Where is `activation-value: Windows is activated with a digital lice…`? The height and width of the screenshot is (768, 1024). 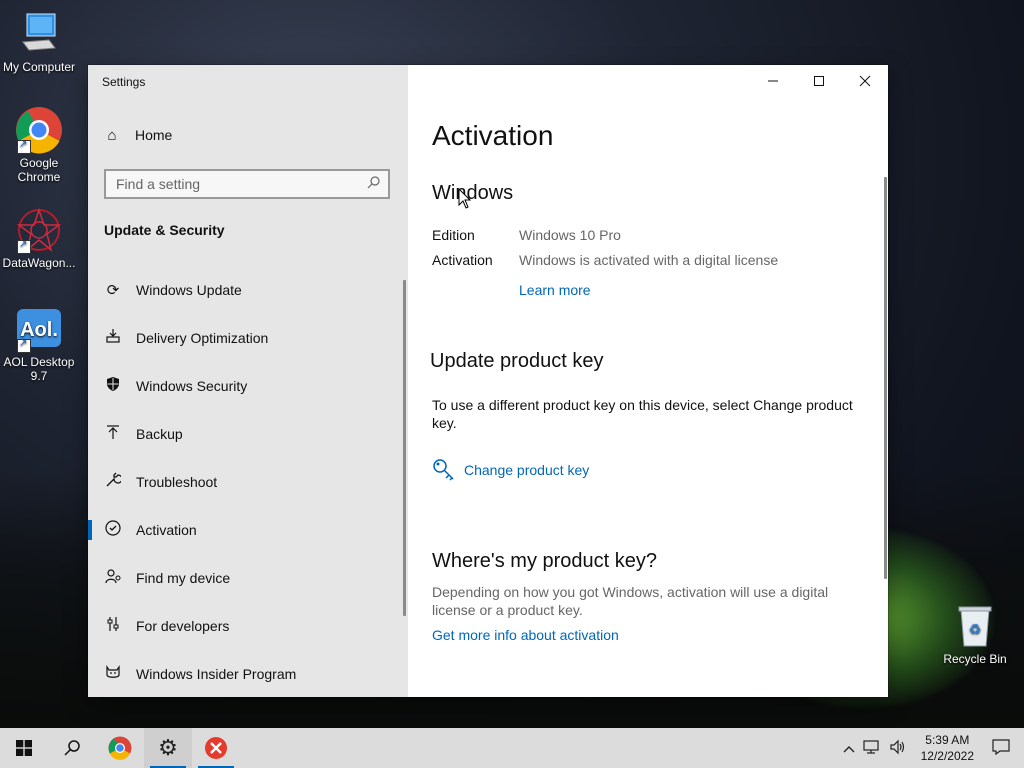 activation-value: Windows is activated with a digital lice… is located at coordinates (649, 260).